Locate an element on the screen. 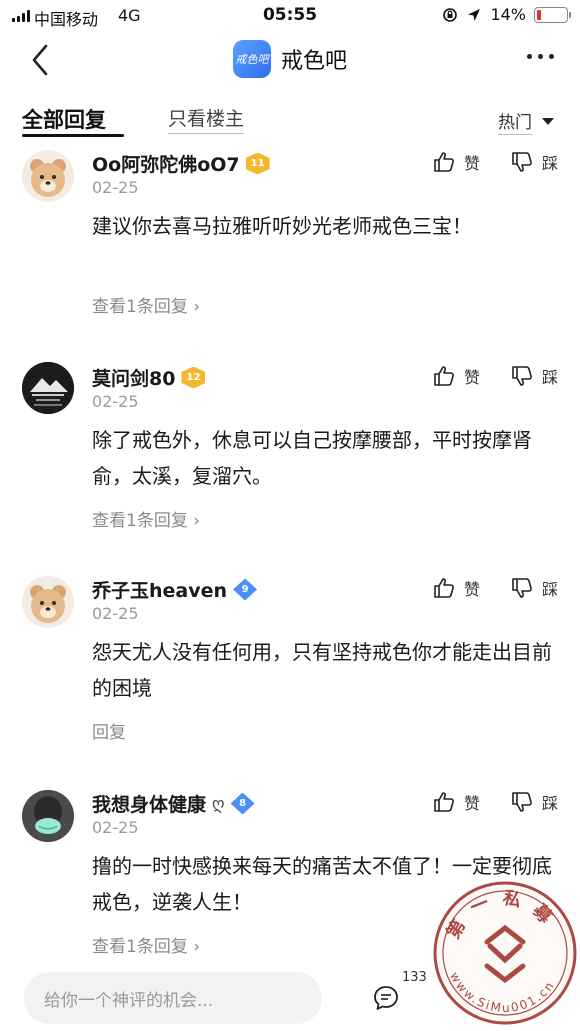  username-decoration: ღ is located at coordinates (218, 803).